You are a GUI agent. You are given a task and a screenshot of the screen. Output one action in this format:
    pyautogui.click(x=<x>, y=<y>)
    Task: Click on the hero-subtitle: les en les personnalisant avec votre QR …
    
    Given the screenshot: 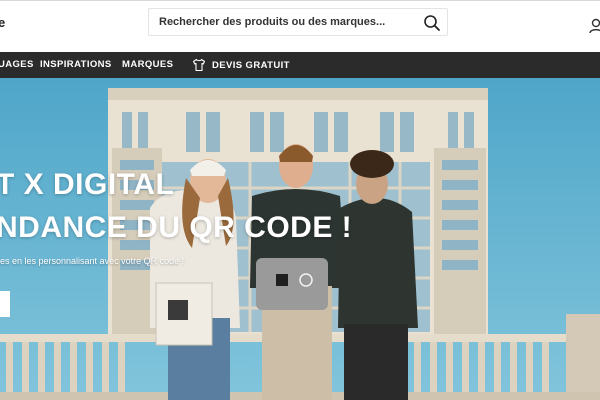 What is the action you would take?
    pyautogui.click(x=92, y=261)
    